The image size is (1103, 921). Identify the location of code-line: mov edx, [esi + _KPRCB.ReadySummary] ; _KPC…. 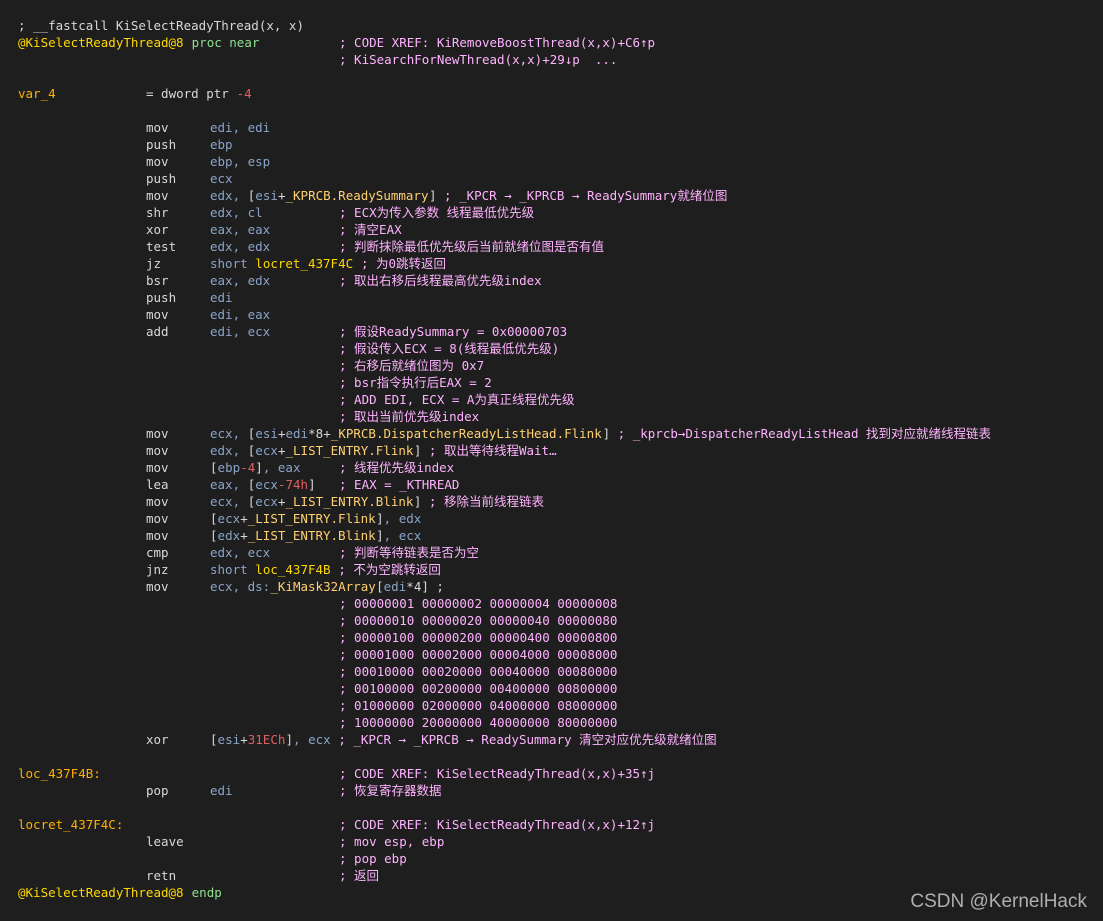
(551, 195).